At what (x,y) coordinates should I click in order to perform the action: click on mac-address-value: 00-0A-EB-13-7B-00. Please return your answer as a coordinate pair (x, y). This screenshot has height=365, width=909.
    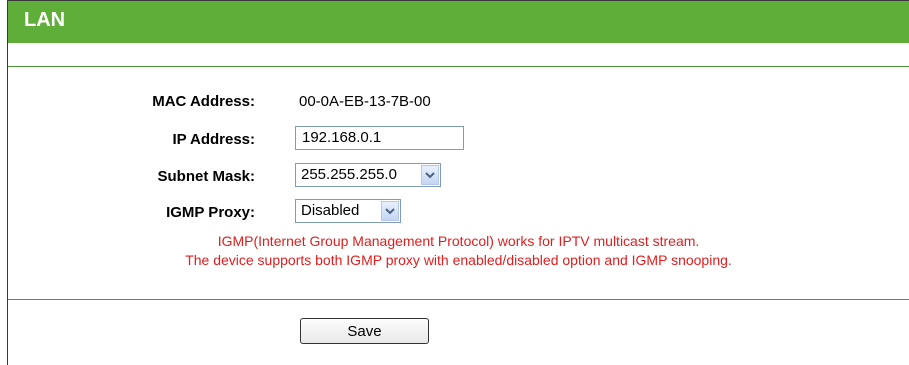
    Looking at the image, I should click on (365, 101).